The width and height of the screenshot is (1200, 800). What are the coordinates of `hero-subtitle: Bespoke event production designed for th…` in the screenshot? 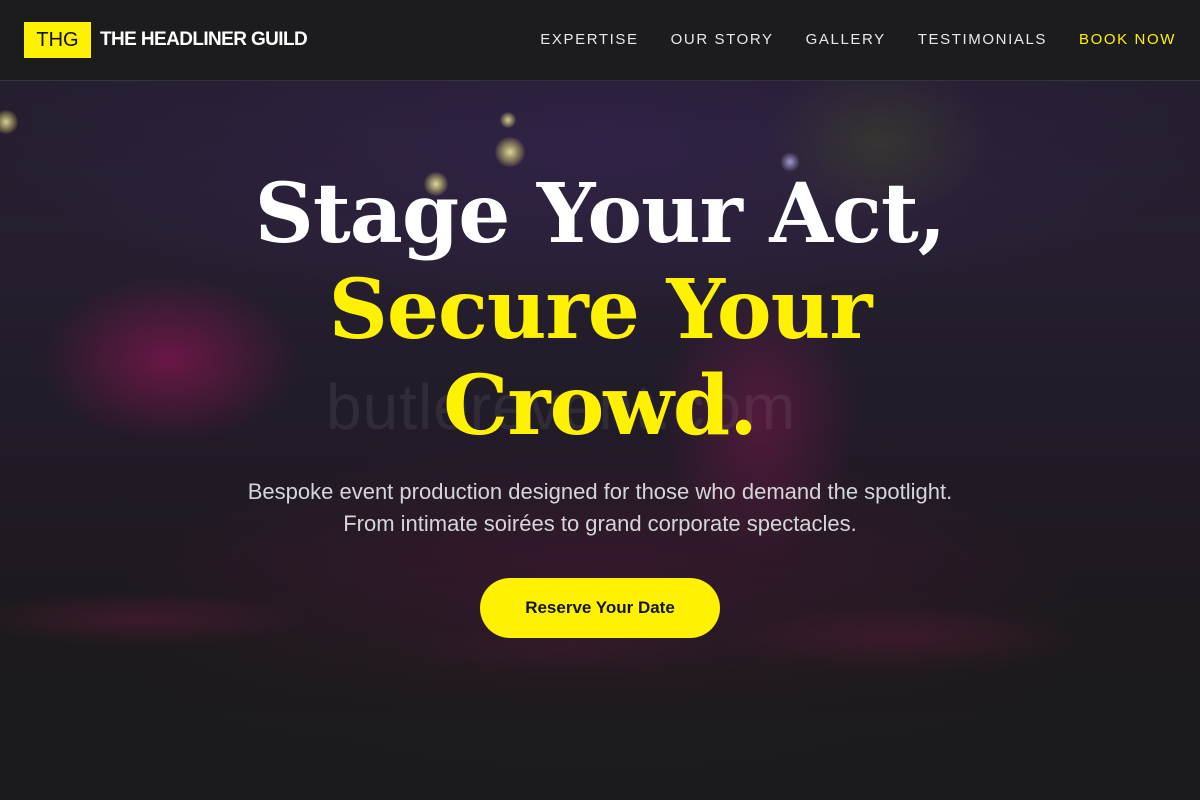 It's located at (600, 508).